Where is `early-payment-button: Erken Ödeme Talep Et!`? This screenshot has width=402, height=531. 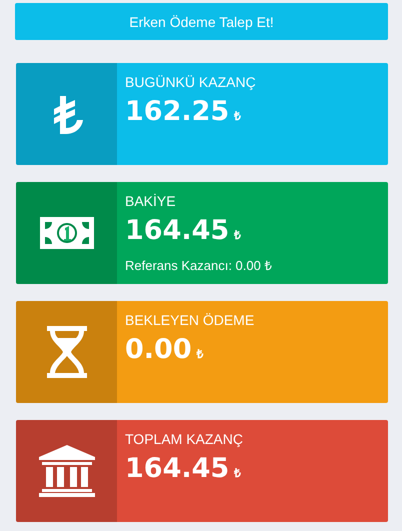 early-payment-button: Erken Ödeme Talep Et! is located at coordinates (201, 21).